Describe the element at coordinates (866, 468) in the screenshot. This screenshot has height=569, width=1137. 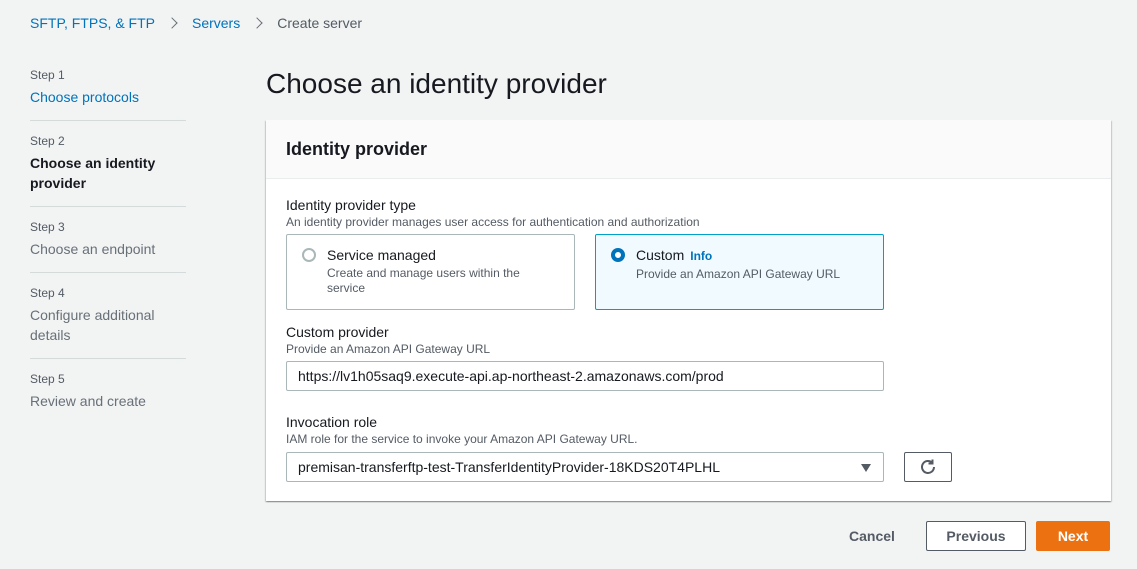
I see `caret-down-icon` at that location.